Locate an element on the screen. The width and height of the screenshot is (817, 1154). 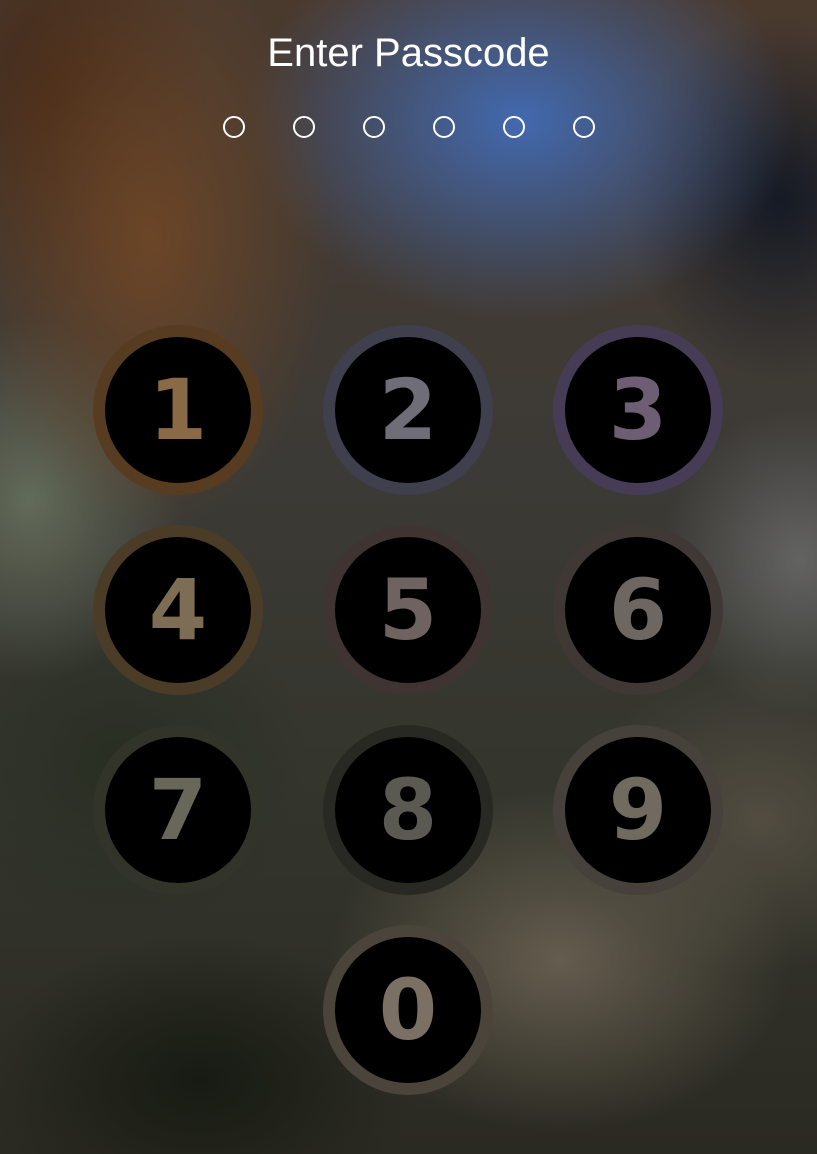
key-0-button: 0 is located at coordinates (408, 1010).